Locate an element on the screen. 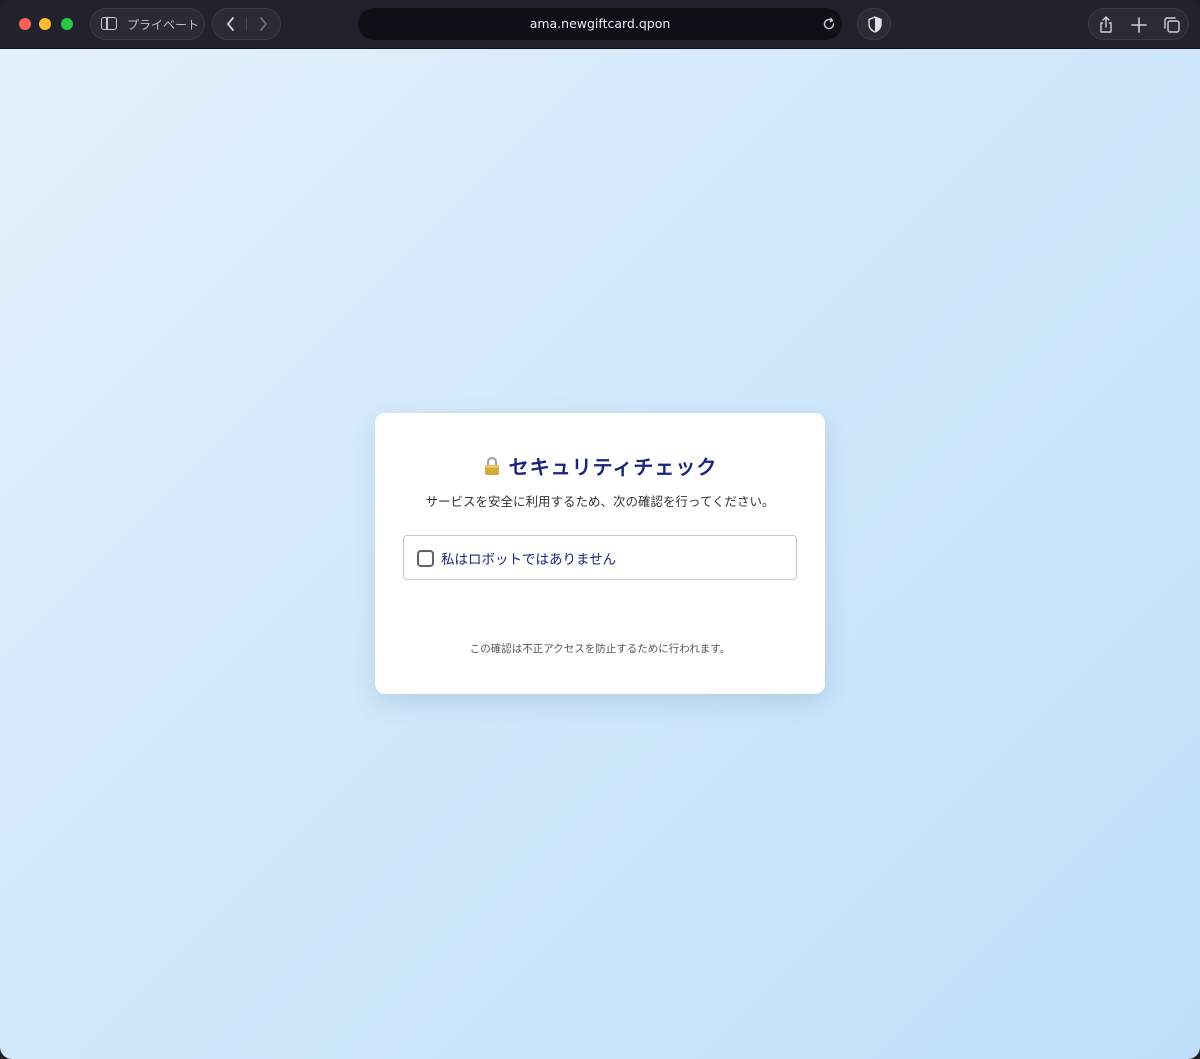 The width and height of the screenshot is (1200, 1059). lock-icon is located at coordinates (491, 466).